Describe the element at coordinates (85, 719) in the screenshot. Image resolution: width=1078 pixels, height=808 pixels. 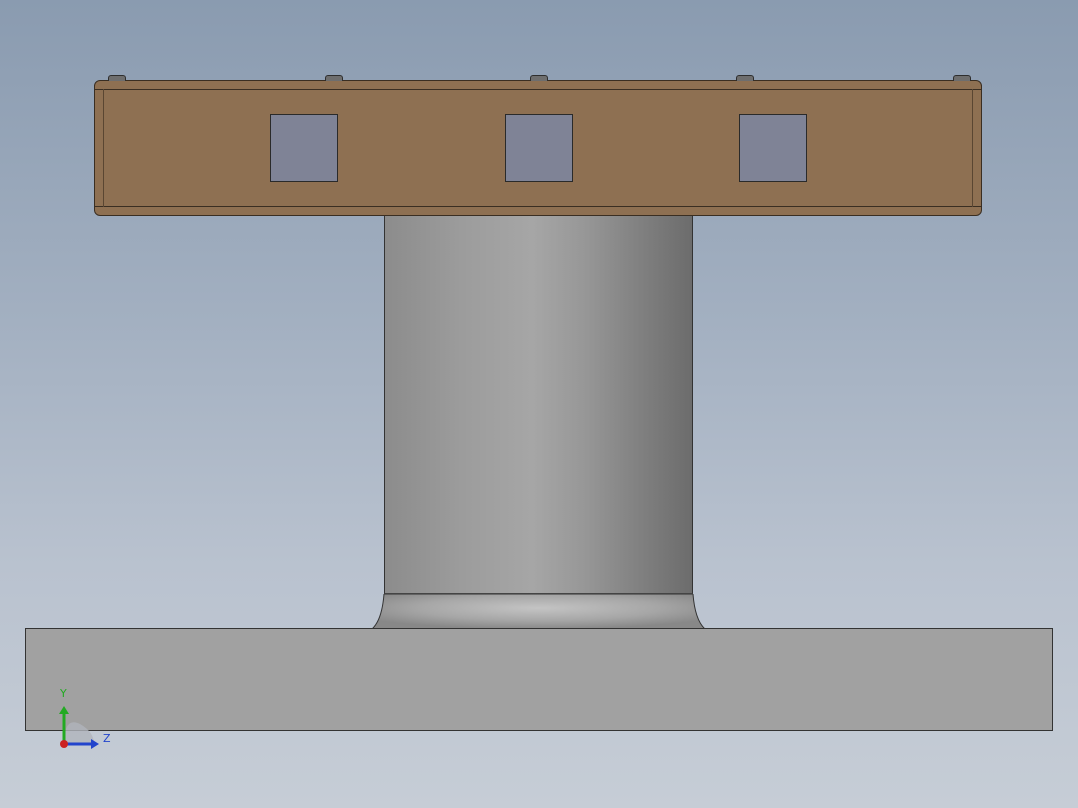
I see `axis-triad: Y Z` at that location.